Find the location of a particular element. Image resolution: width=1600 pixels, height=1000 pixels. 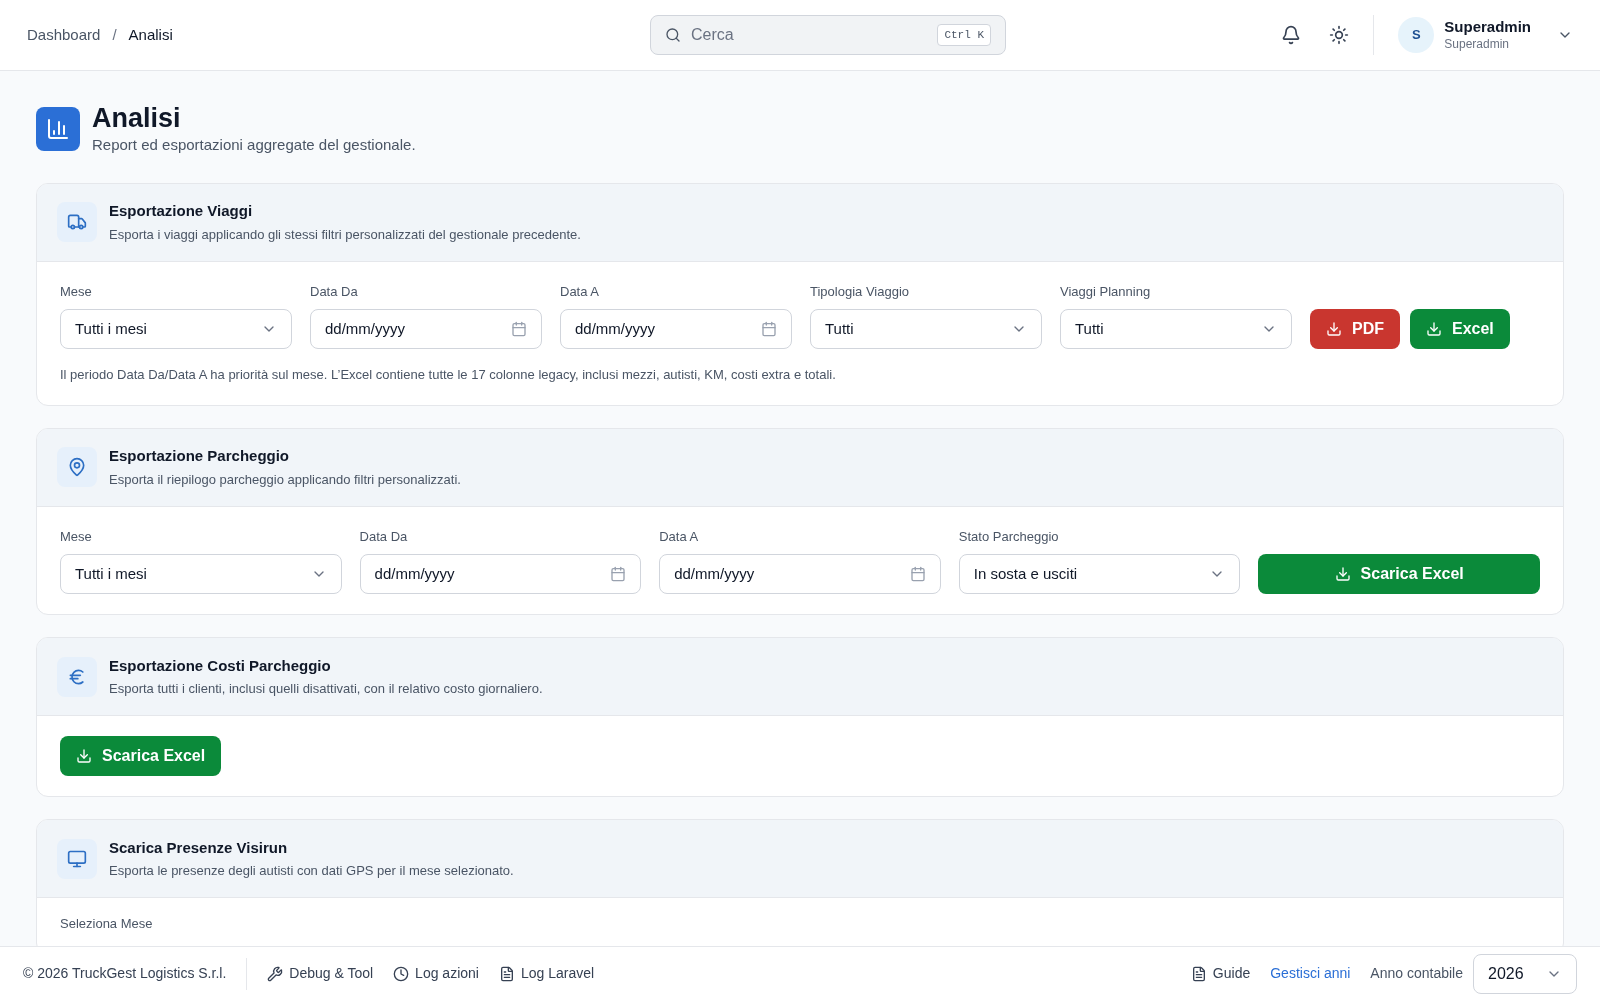

section-title: Esportazione Costi Parcheggio is located at coordinates (220, 665).